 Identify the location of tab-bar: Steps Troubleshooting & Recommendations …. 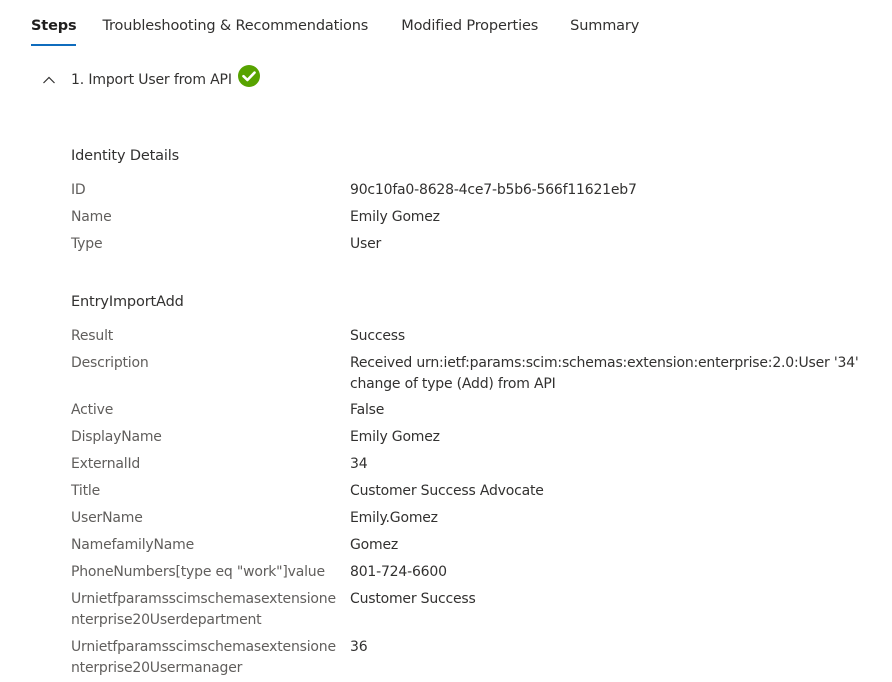
(335, 31).